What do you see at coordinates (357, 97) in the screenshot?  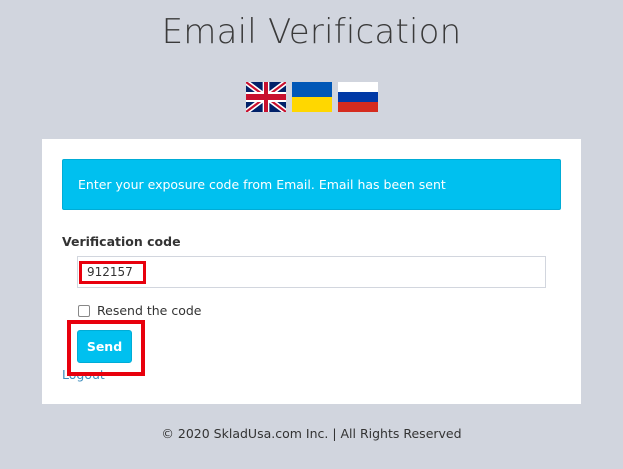 I see `russia-flag-icon` at bounding box center [357, 97].